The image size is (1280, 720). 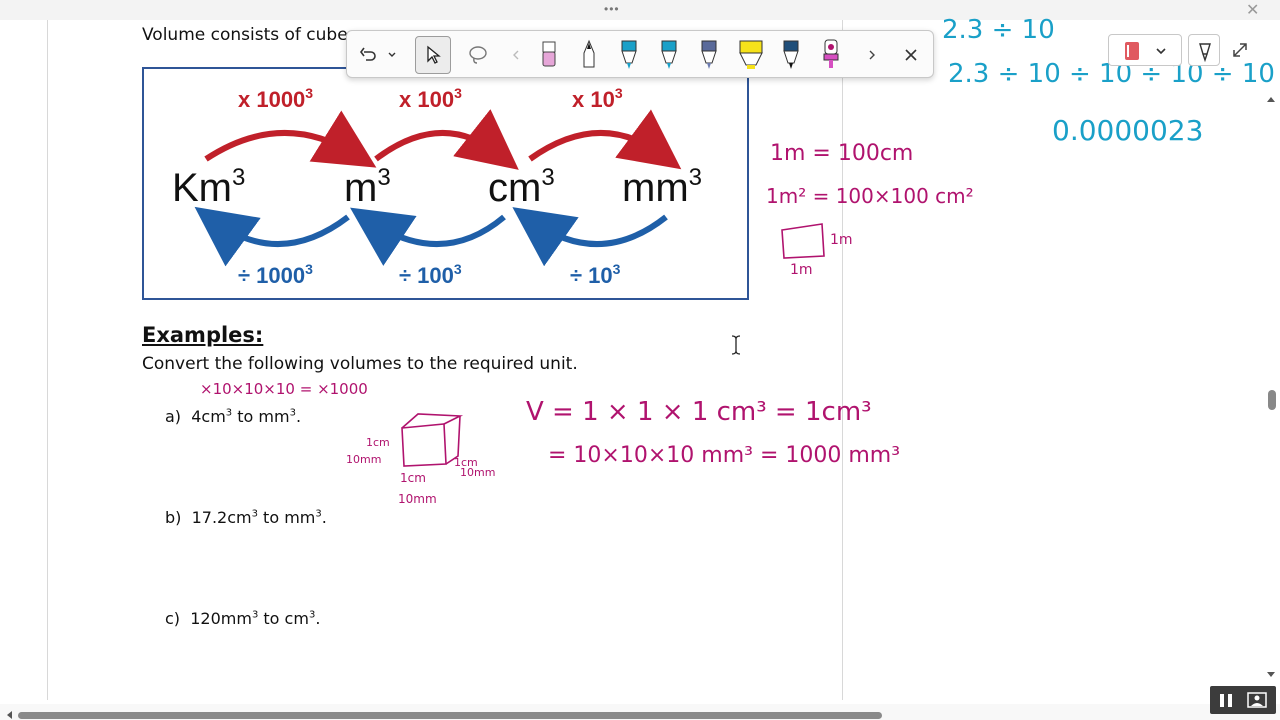 What do you see at coordinates (709, 55) in the screenshot?
I see `pen-galaxy-icon` at bounding box center [709, 55].